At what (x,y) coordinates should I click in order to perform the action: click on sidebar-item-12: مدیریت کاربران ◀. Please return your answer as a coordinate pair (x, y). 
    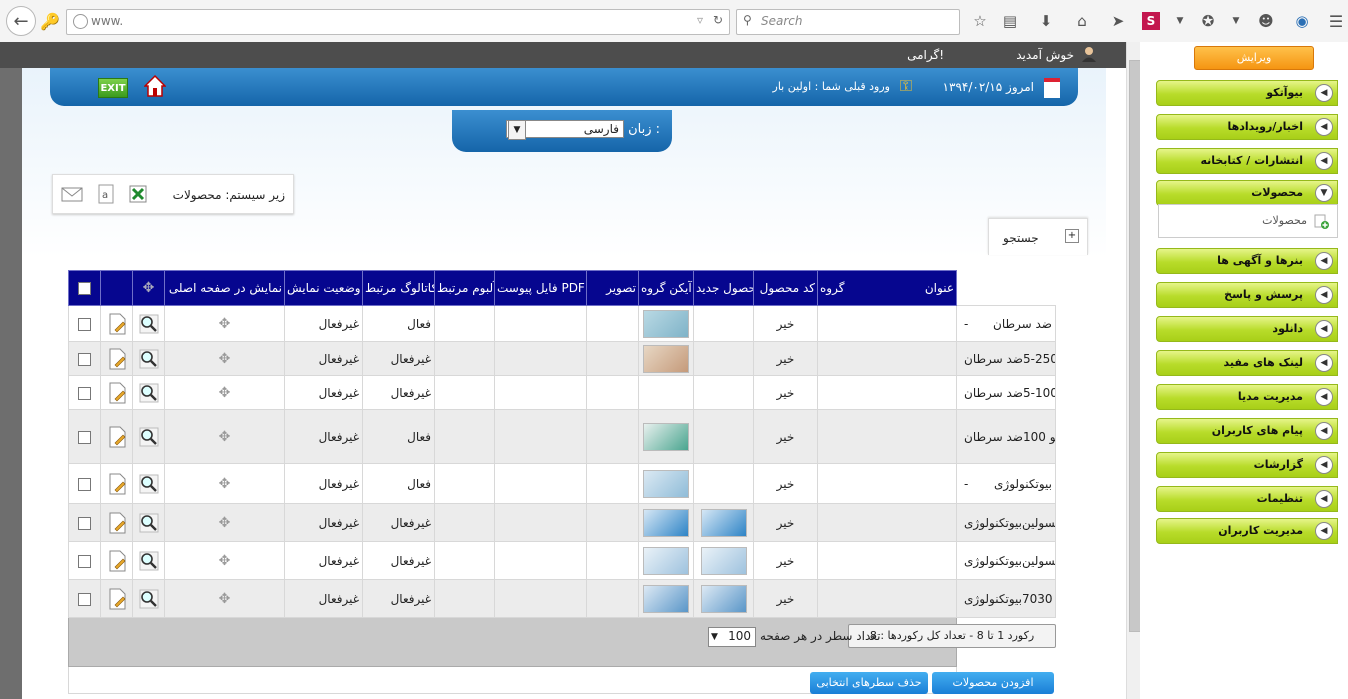
    Looking at the image, I should click on (1247, 531).